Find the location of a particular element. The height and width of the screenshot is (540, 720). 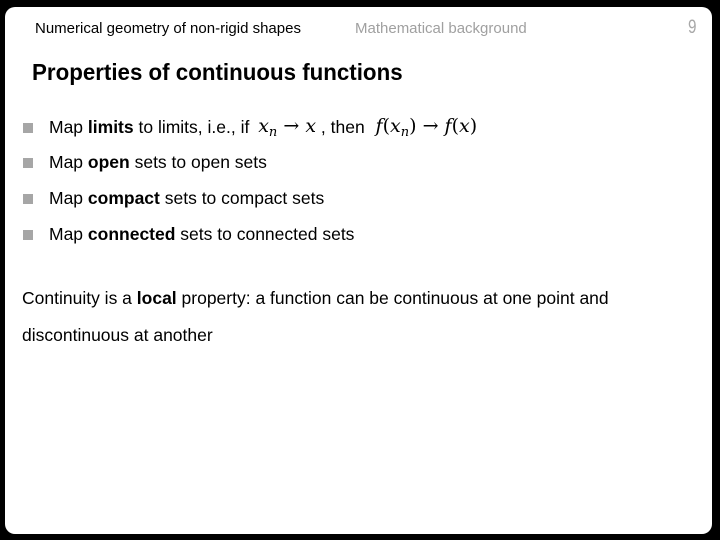

bullet-middle: , then is located at coordinates (343, 127).